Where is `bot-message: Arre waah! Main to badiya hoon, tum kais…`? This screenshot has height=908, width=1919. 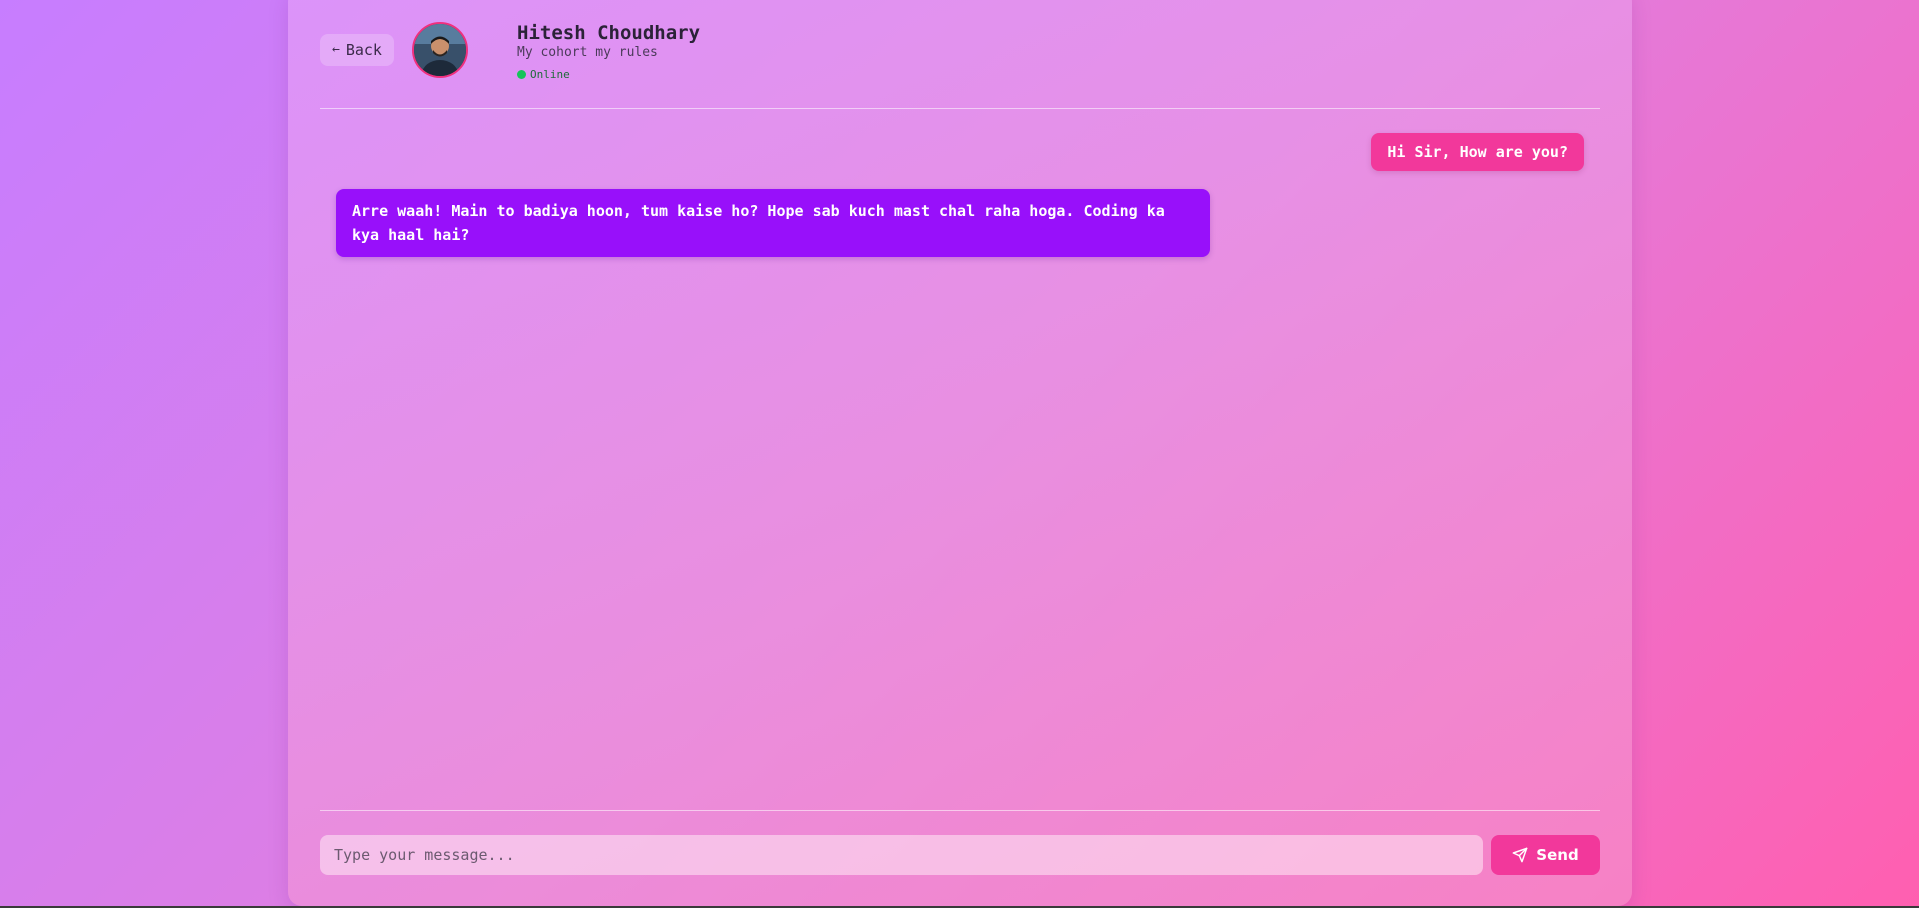 bot-message: Arre waah! Main to badiya hoon, tum kais… is located at coordinates (773, 223).